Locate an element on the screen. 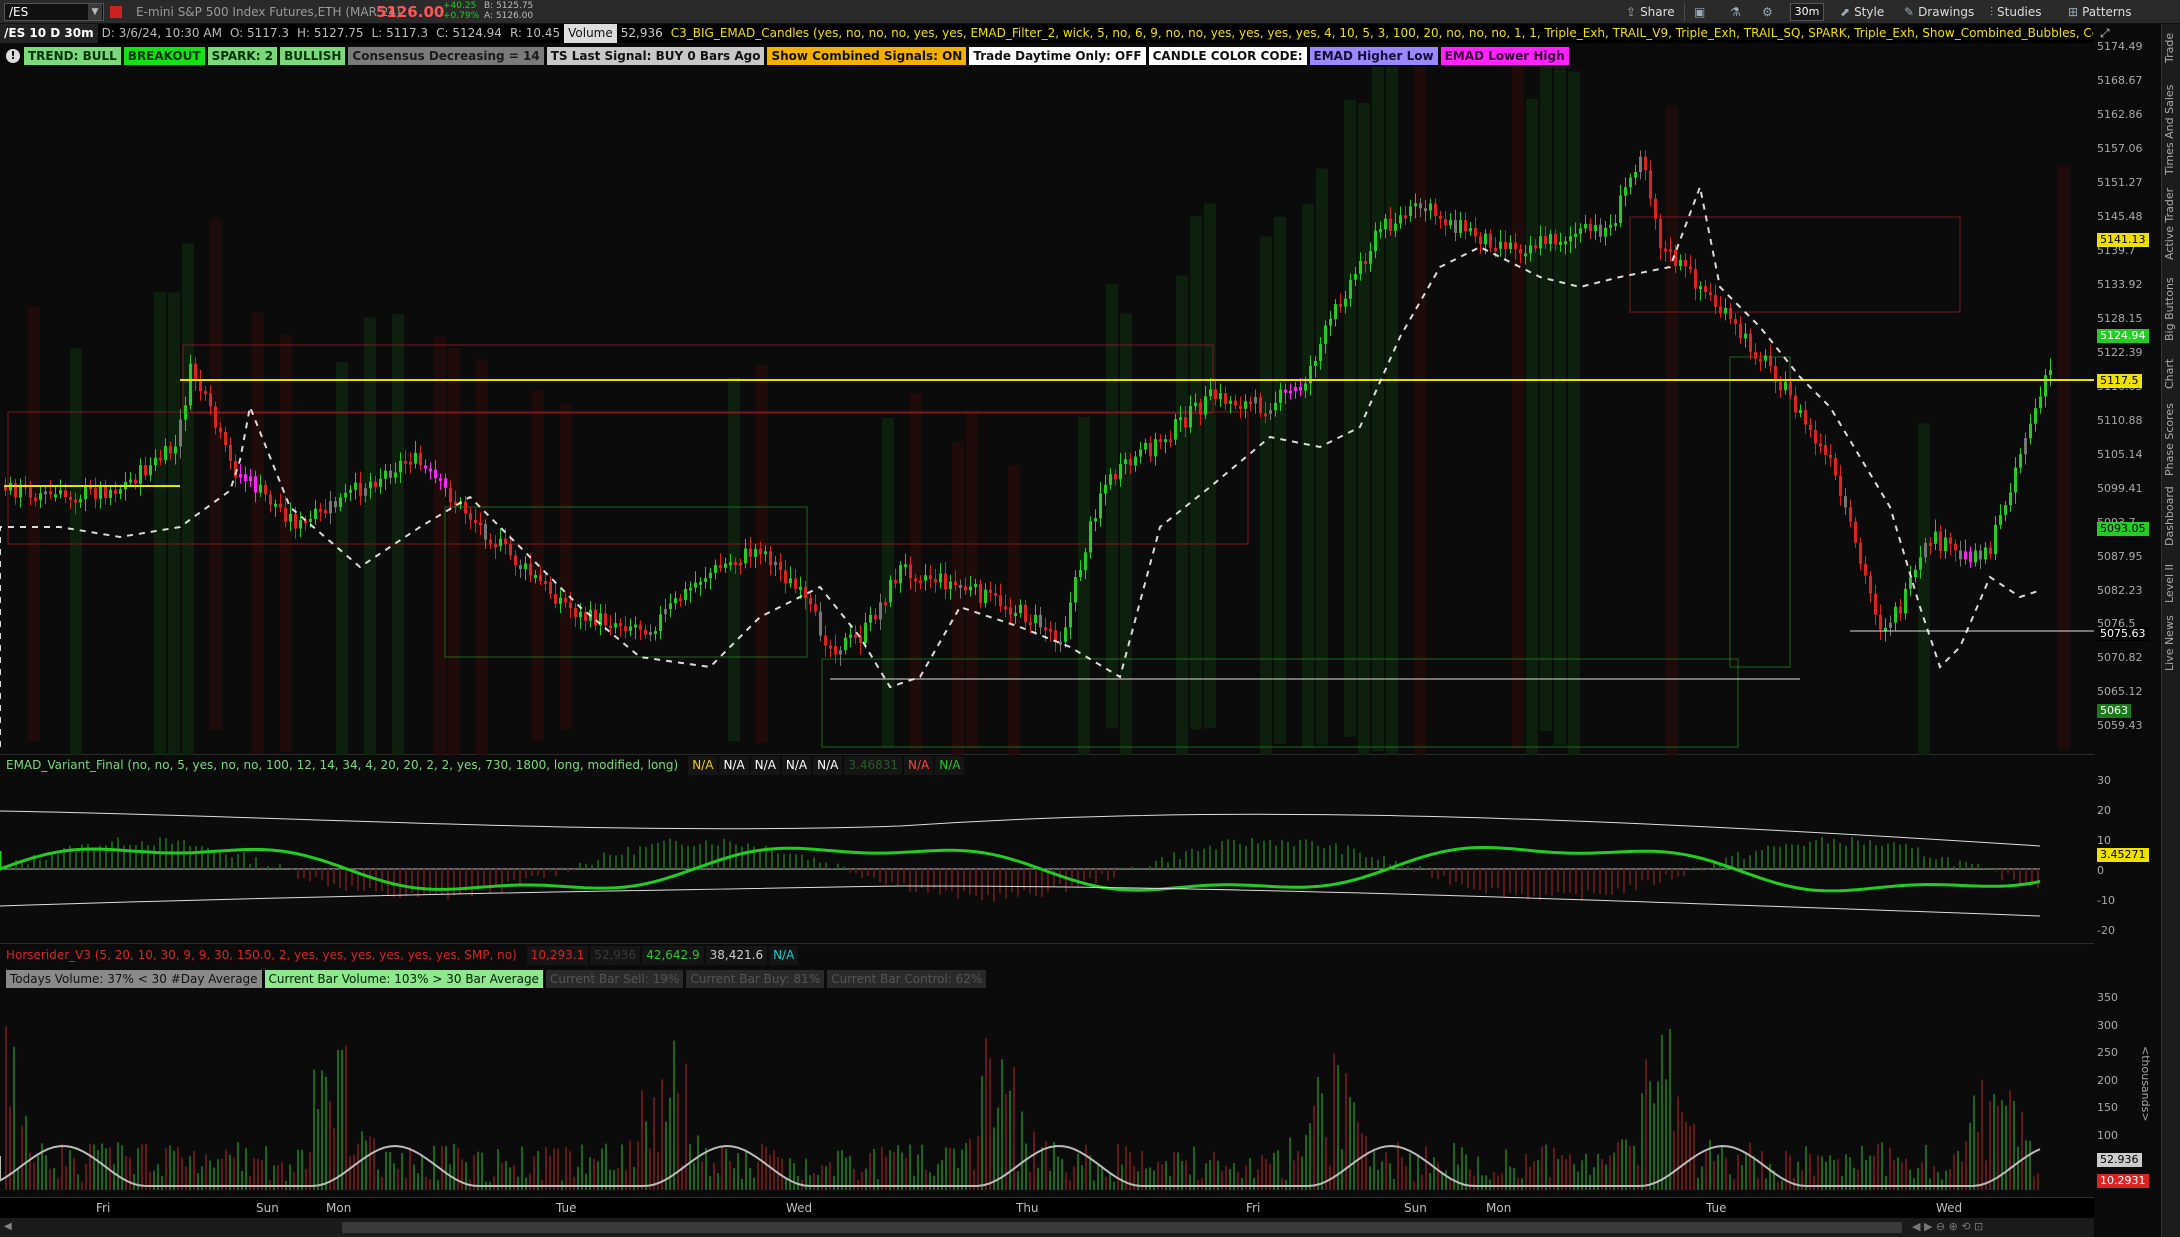  settings-button: ⚙ is located at coordinates (1769, 12).